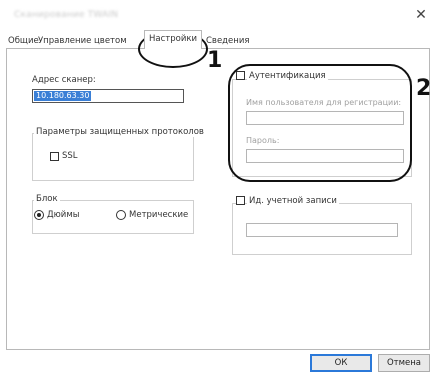 The image size is (434, 374). I want to click on secure-protocols-title: Параметры защищенных протоколов, so click(120, 132).